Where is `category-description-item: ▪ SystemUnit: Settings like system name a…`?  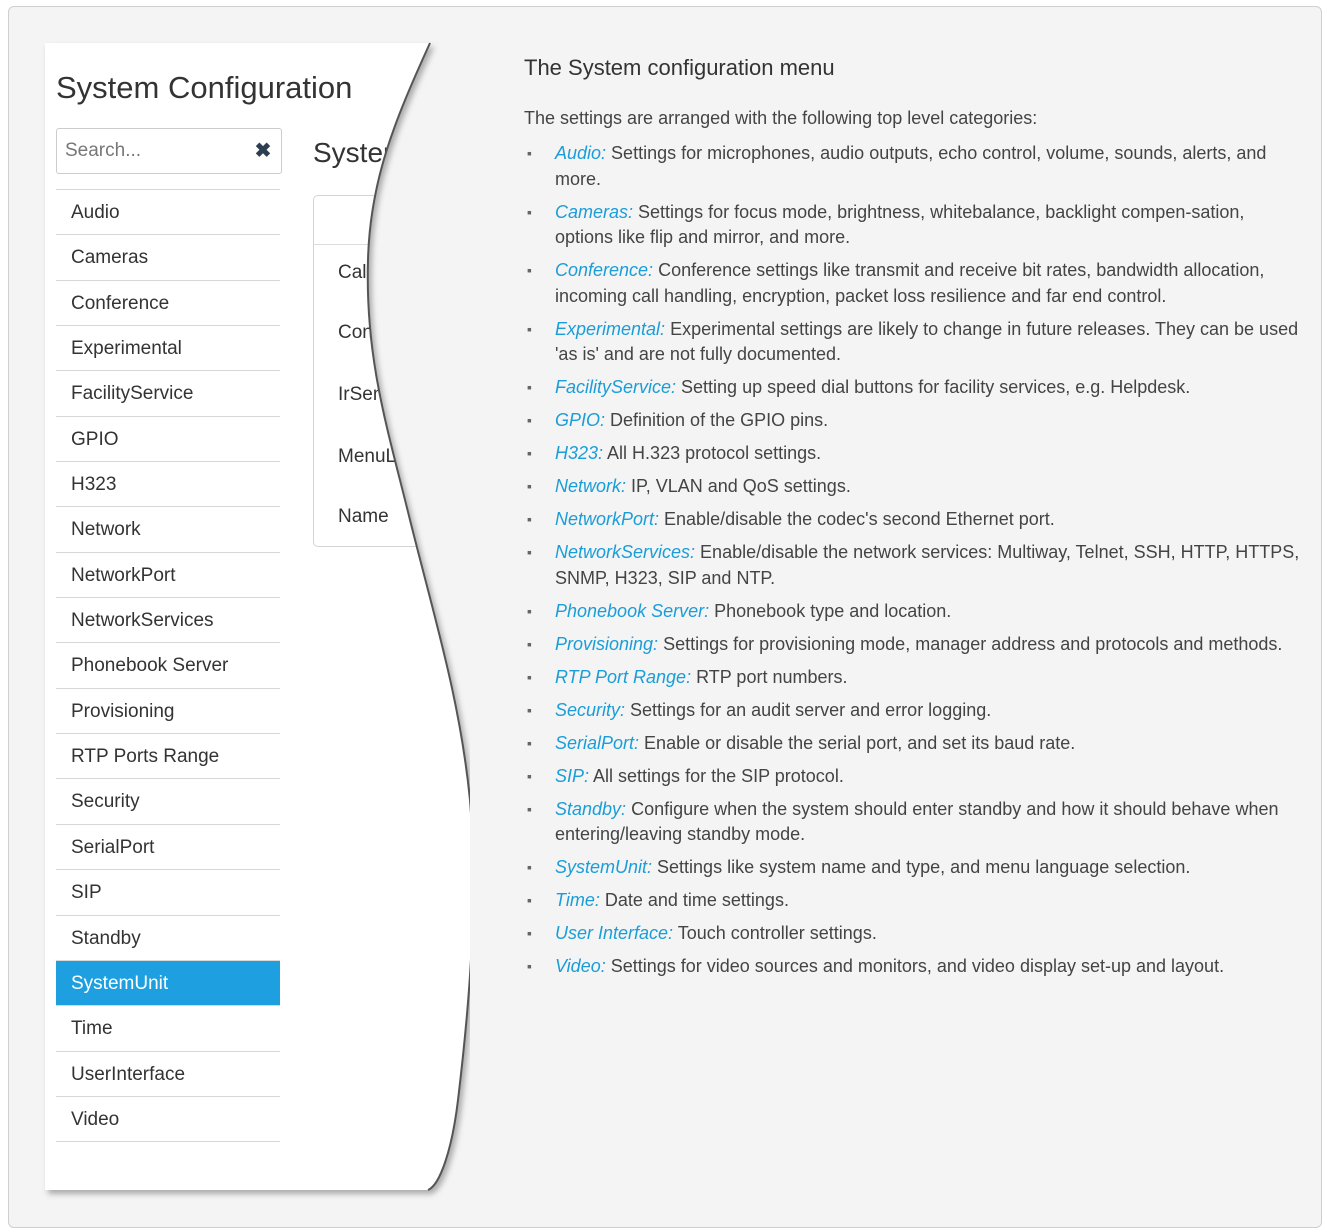
category-description-item: ▪ SystemUnit: Settings like system name a… is located at coordinates (915, 868).